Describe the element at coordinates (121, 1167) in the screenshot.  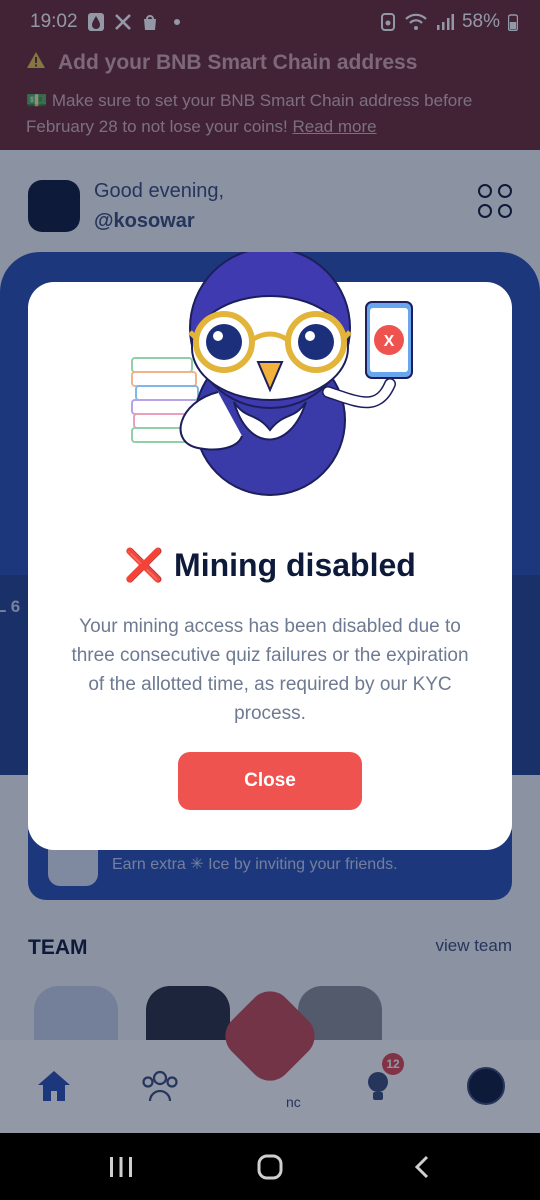
I see `recents-icon` at that location.